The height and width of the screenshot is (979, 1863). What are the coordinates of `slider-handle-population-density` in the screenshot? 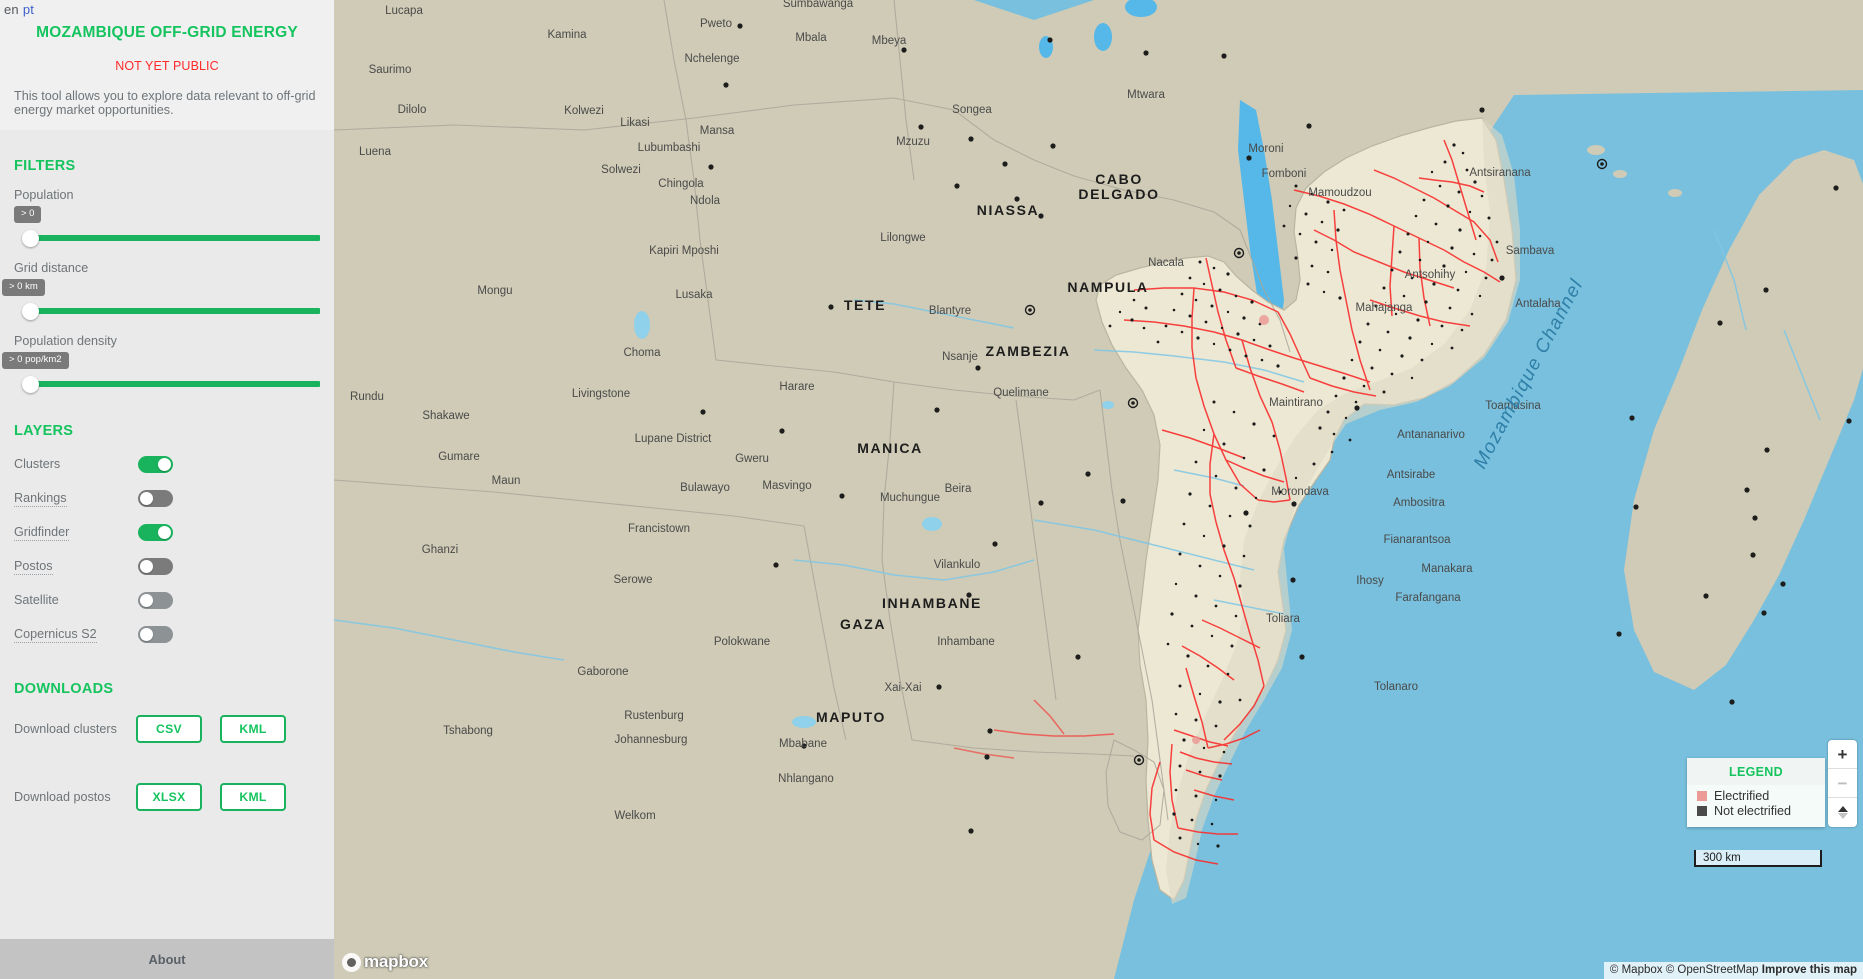 It's located at (30, 384).